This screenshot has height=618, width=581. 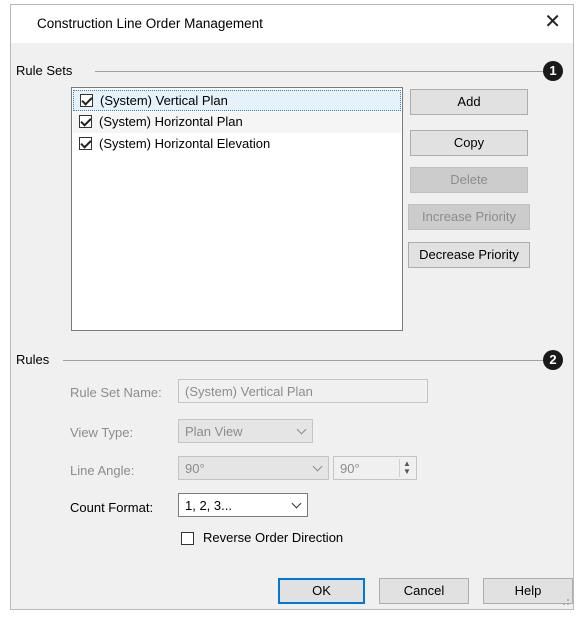 I want to click on view-type-select: Plan View, so click(x=245, y=431).